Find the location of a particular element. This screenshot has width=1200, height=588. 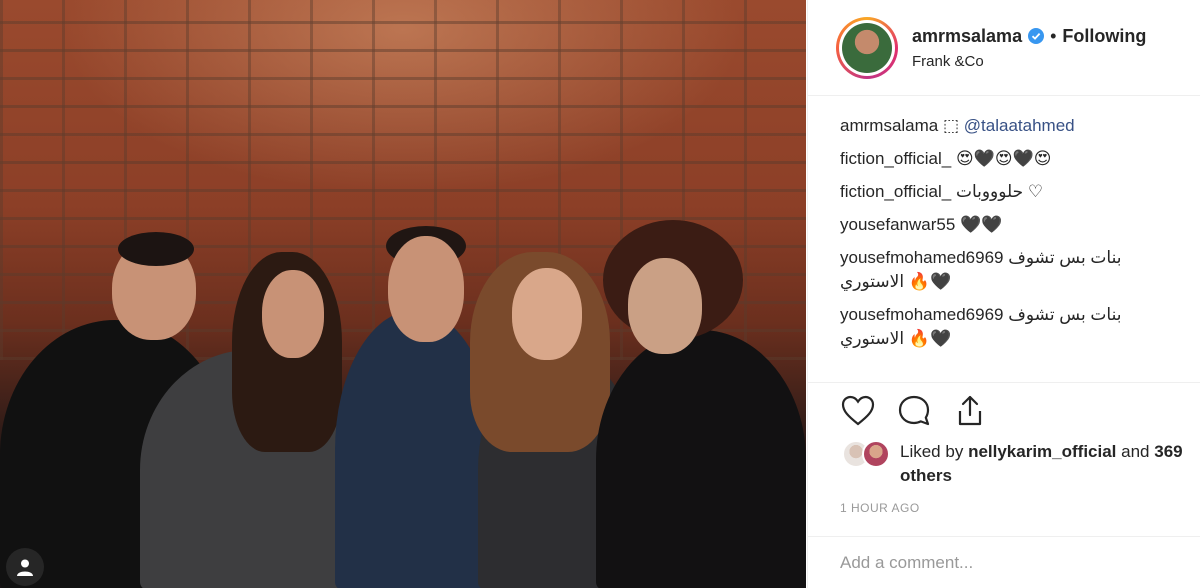

author-avatar is located at coordinates (867, 47).